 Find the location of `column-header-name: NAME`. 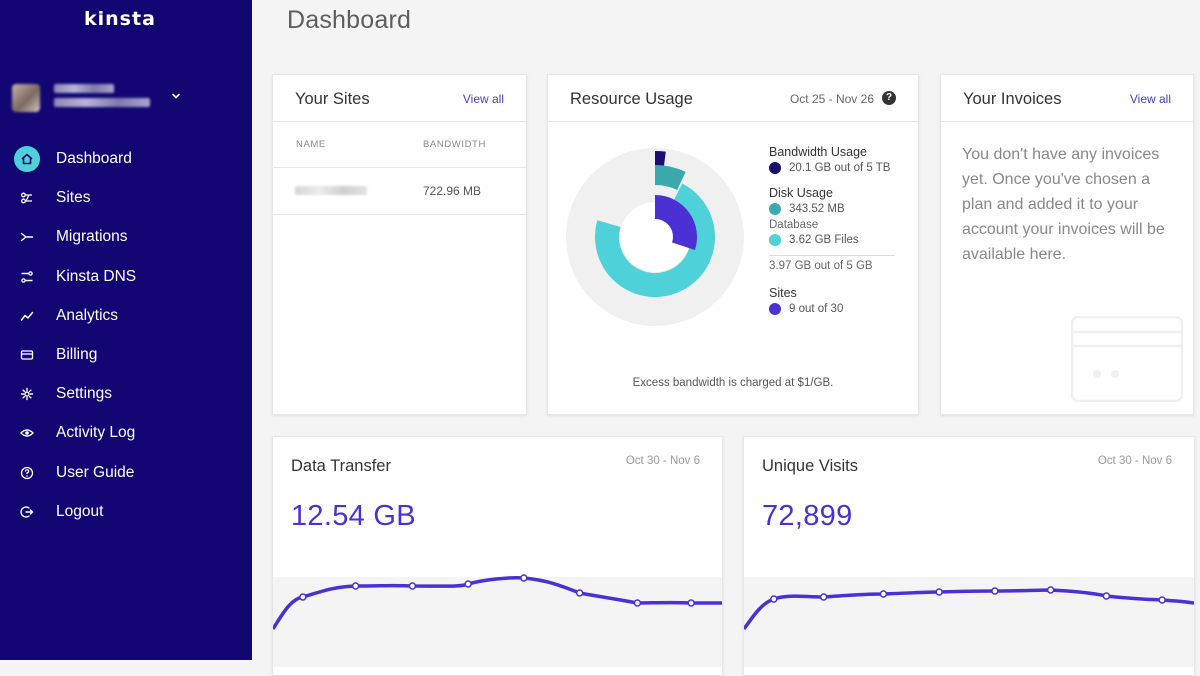

column-header-name: NAME is located at coordinates (311, 144).